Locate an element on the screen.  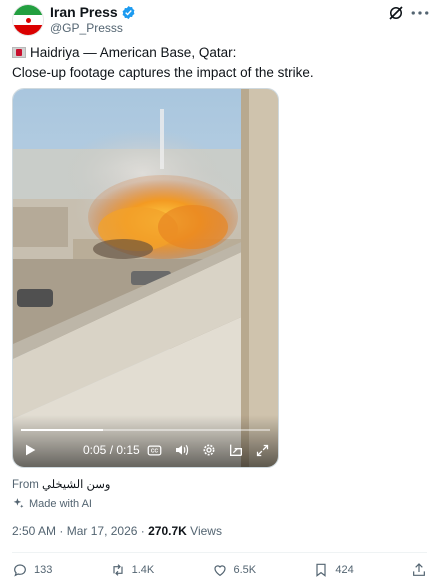
repost-count: 1.4K is located at coordinates (143, 570).